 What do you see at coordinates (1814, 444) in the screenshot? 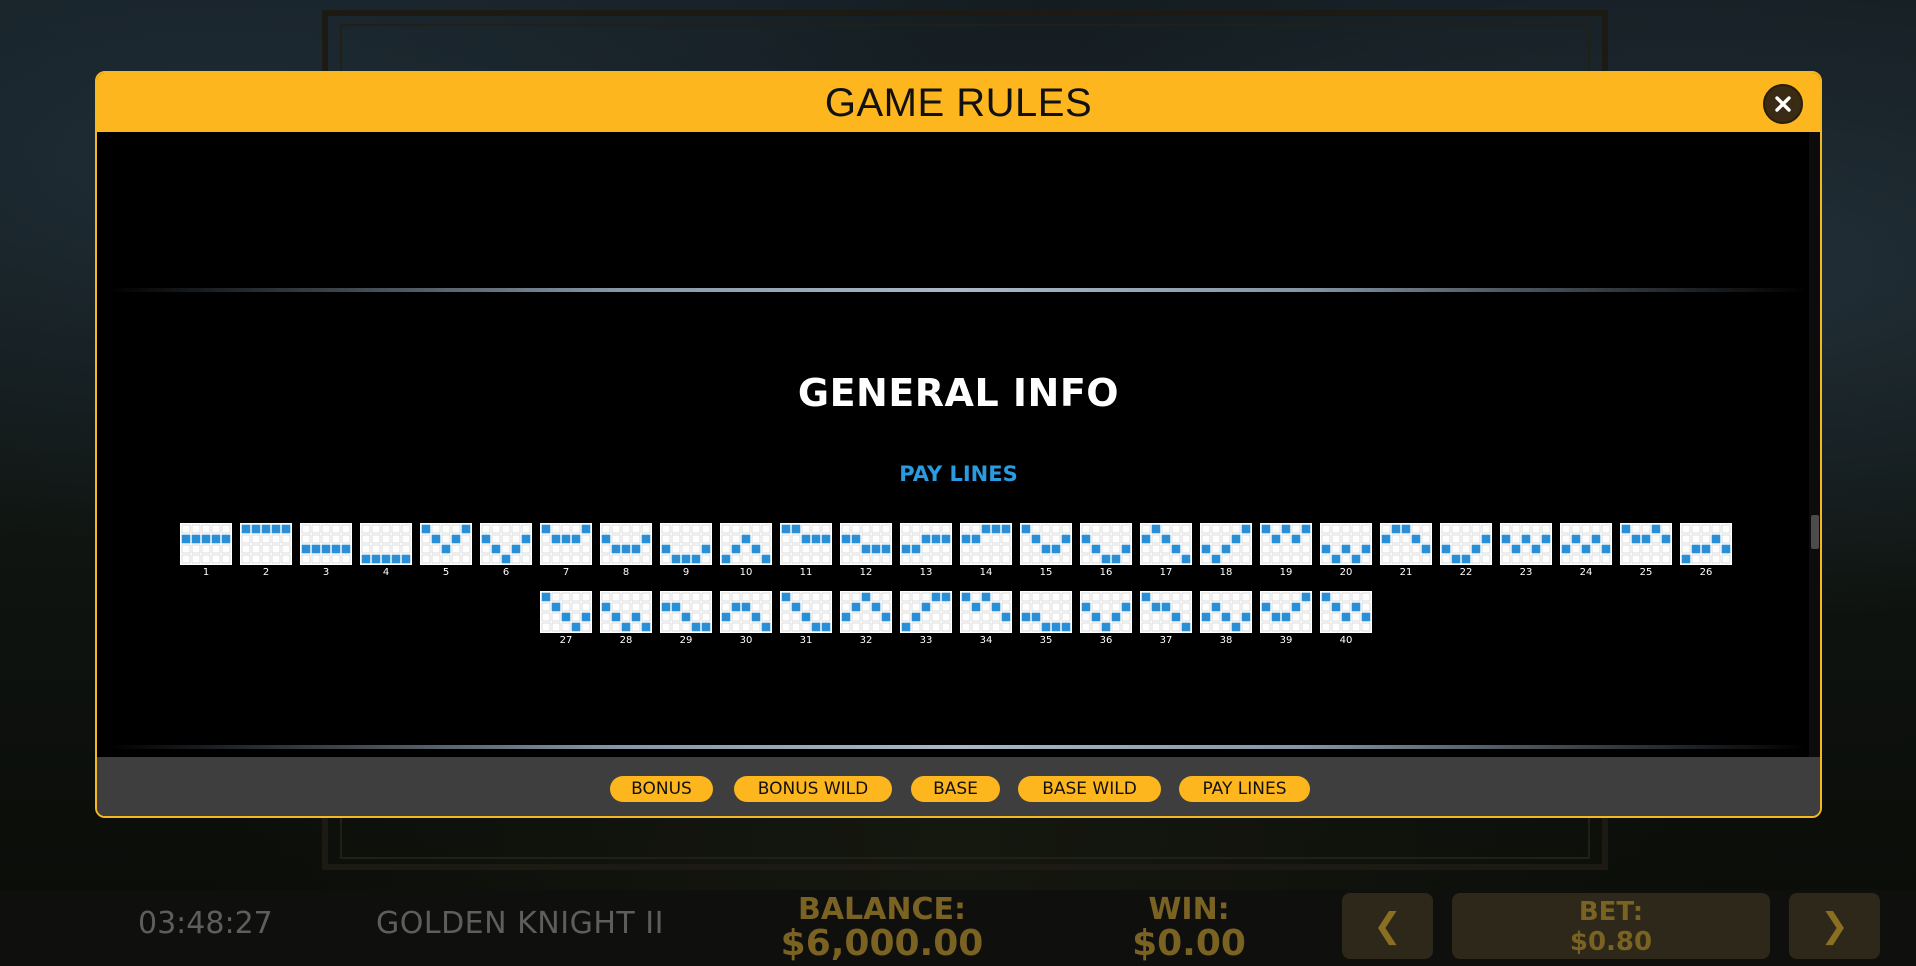
I see `scrollbar-track` at bounding box center [1814, 444].